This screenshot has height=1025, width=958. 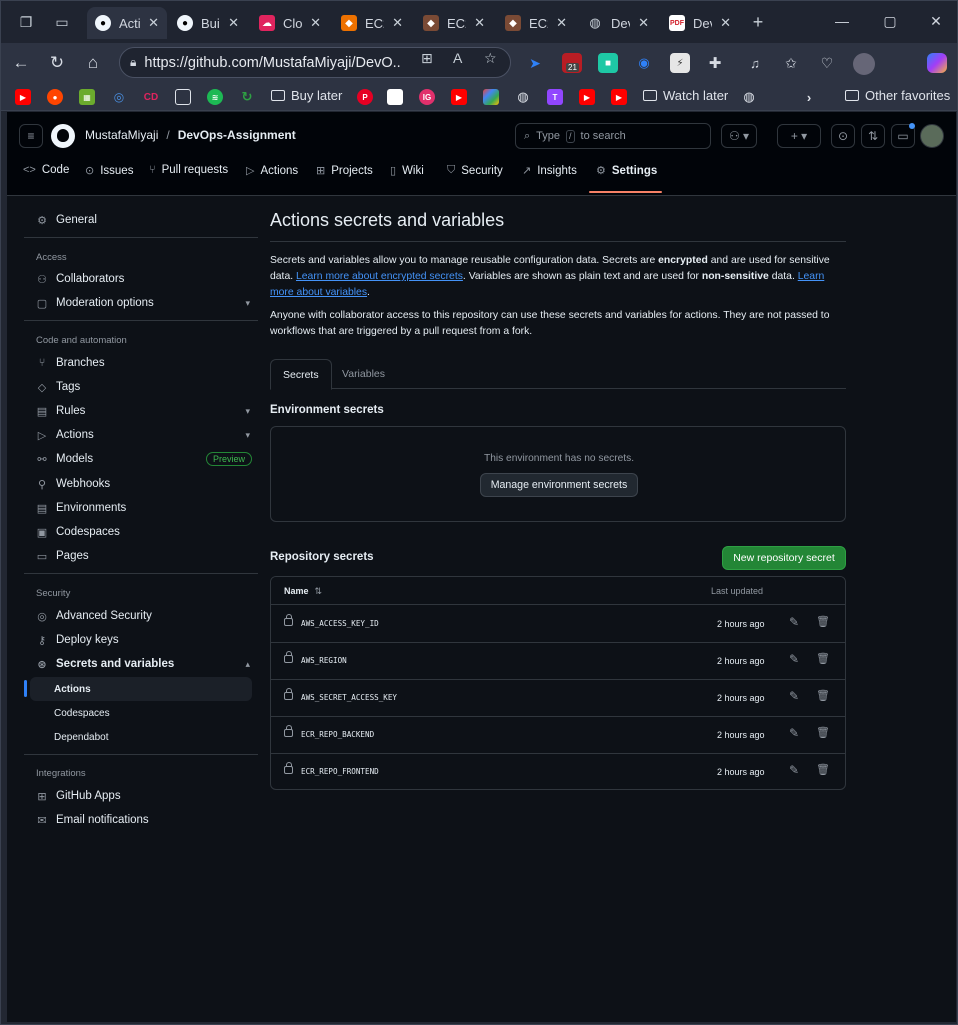 What do you see at coordinates (141, 713) in the screenshot?
I see `sidebar-subitem-codespaces: Codespaces` at bounding box center [141, 713].